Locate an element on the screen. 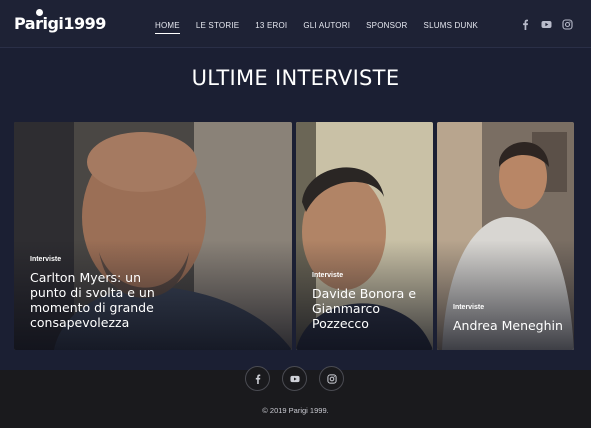 This screenshot has width=591, height=428. card-overlay is located at coordinates (505, 295).